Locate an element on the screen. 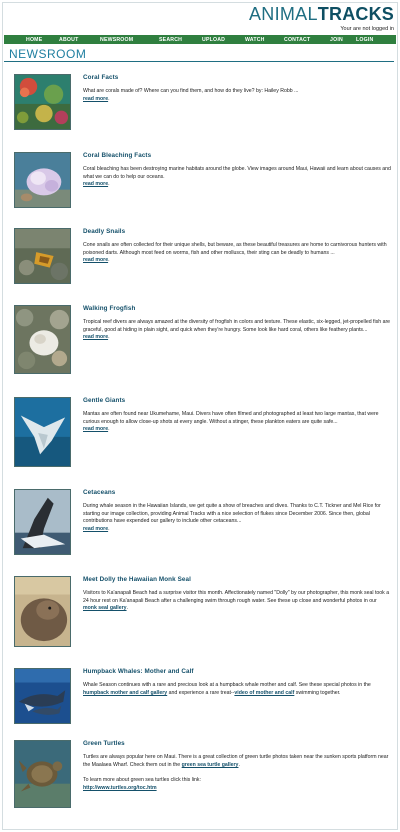 This screenshot has width=400, height=832. article-title: Cetaceans is located at coordinates (237, 492).